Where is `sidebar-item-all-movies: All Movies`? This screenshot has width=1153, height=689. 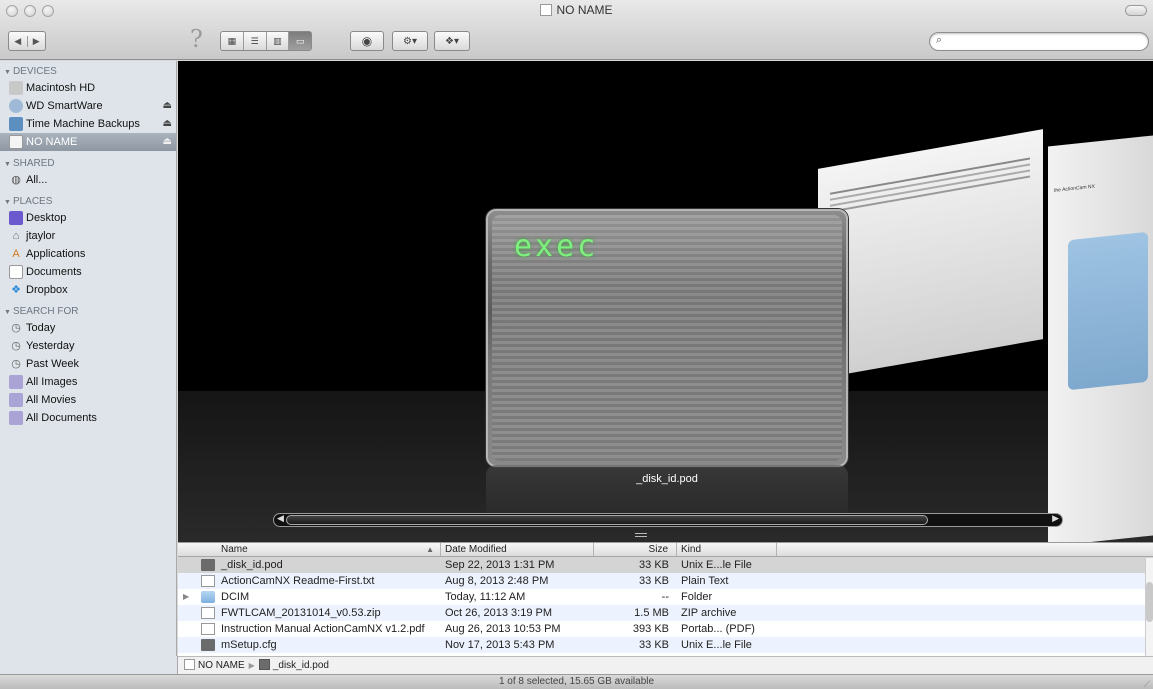 sidebar-item-all-movies: All Movies is located at coordinates (88, 400).